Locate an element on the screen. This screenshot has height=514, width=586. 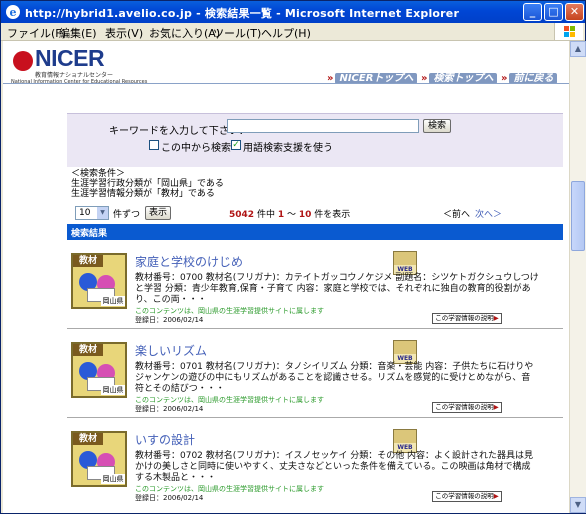
within-label: この中から検索 is located at coordinates (196, 148).